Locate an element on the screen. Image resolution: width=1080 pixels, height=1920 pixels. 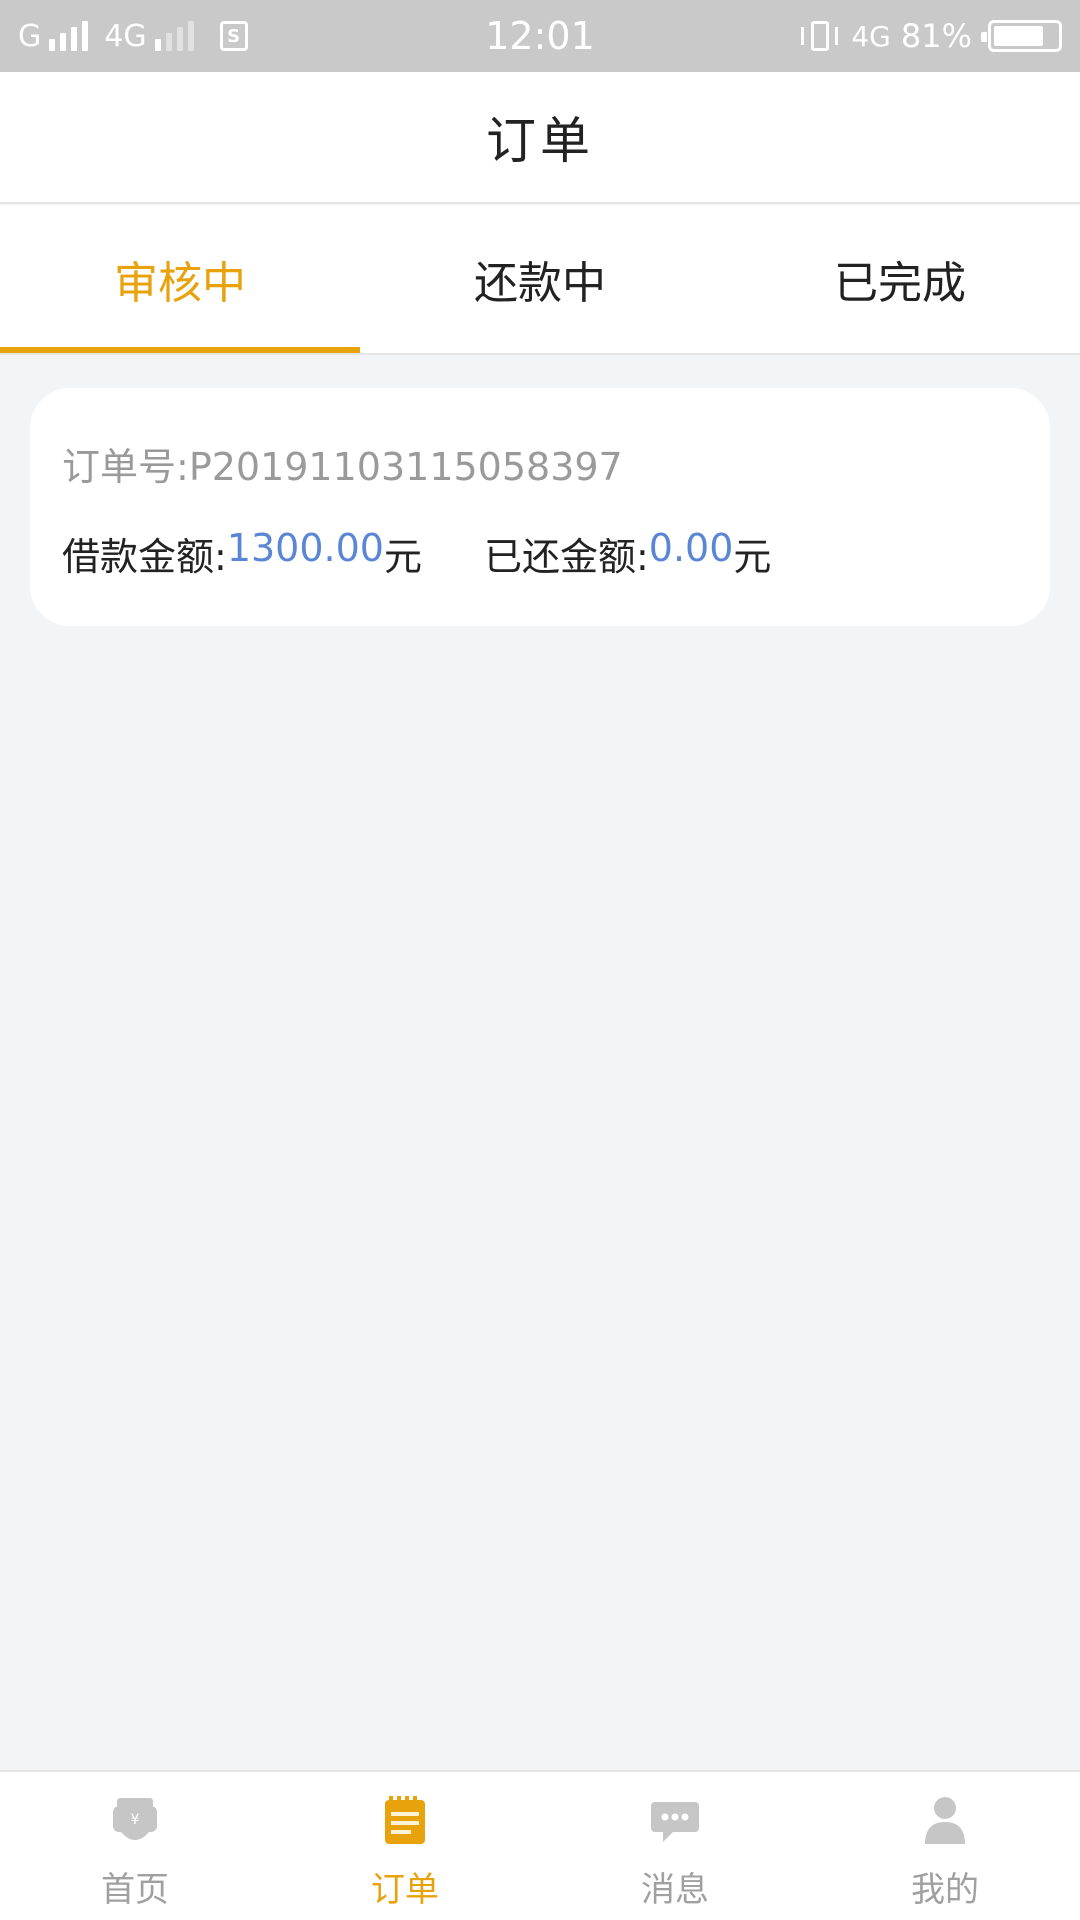
tab-label: 已完成 is located at coordinates (900, 283).